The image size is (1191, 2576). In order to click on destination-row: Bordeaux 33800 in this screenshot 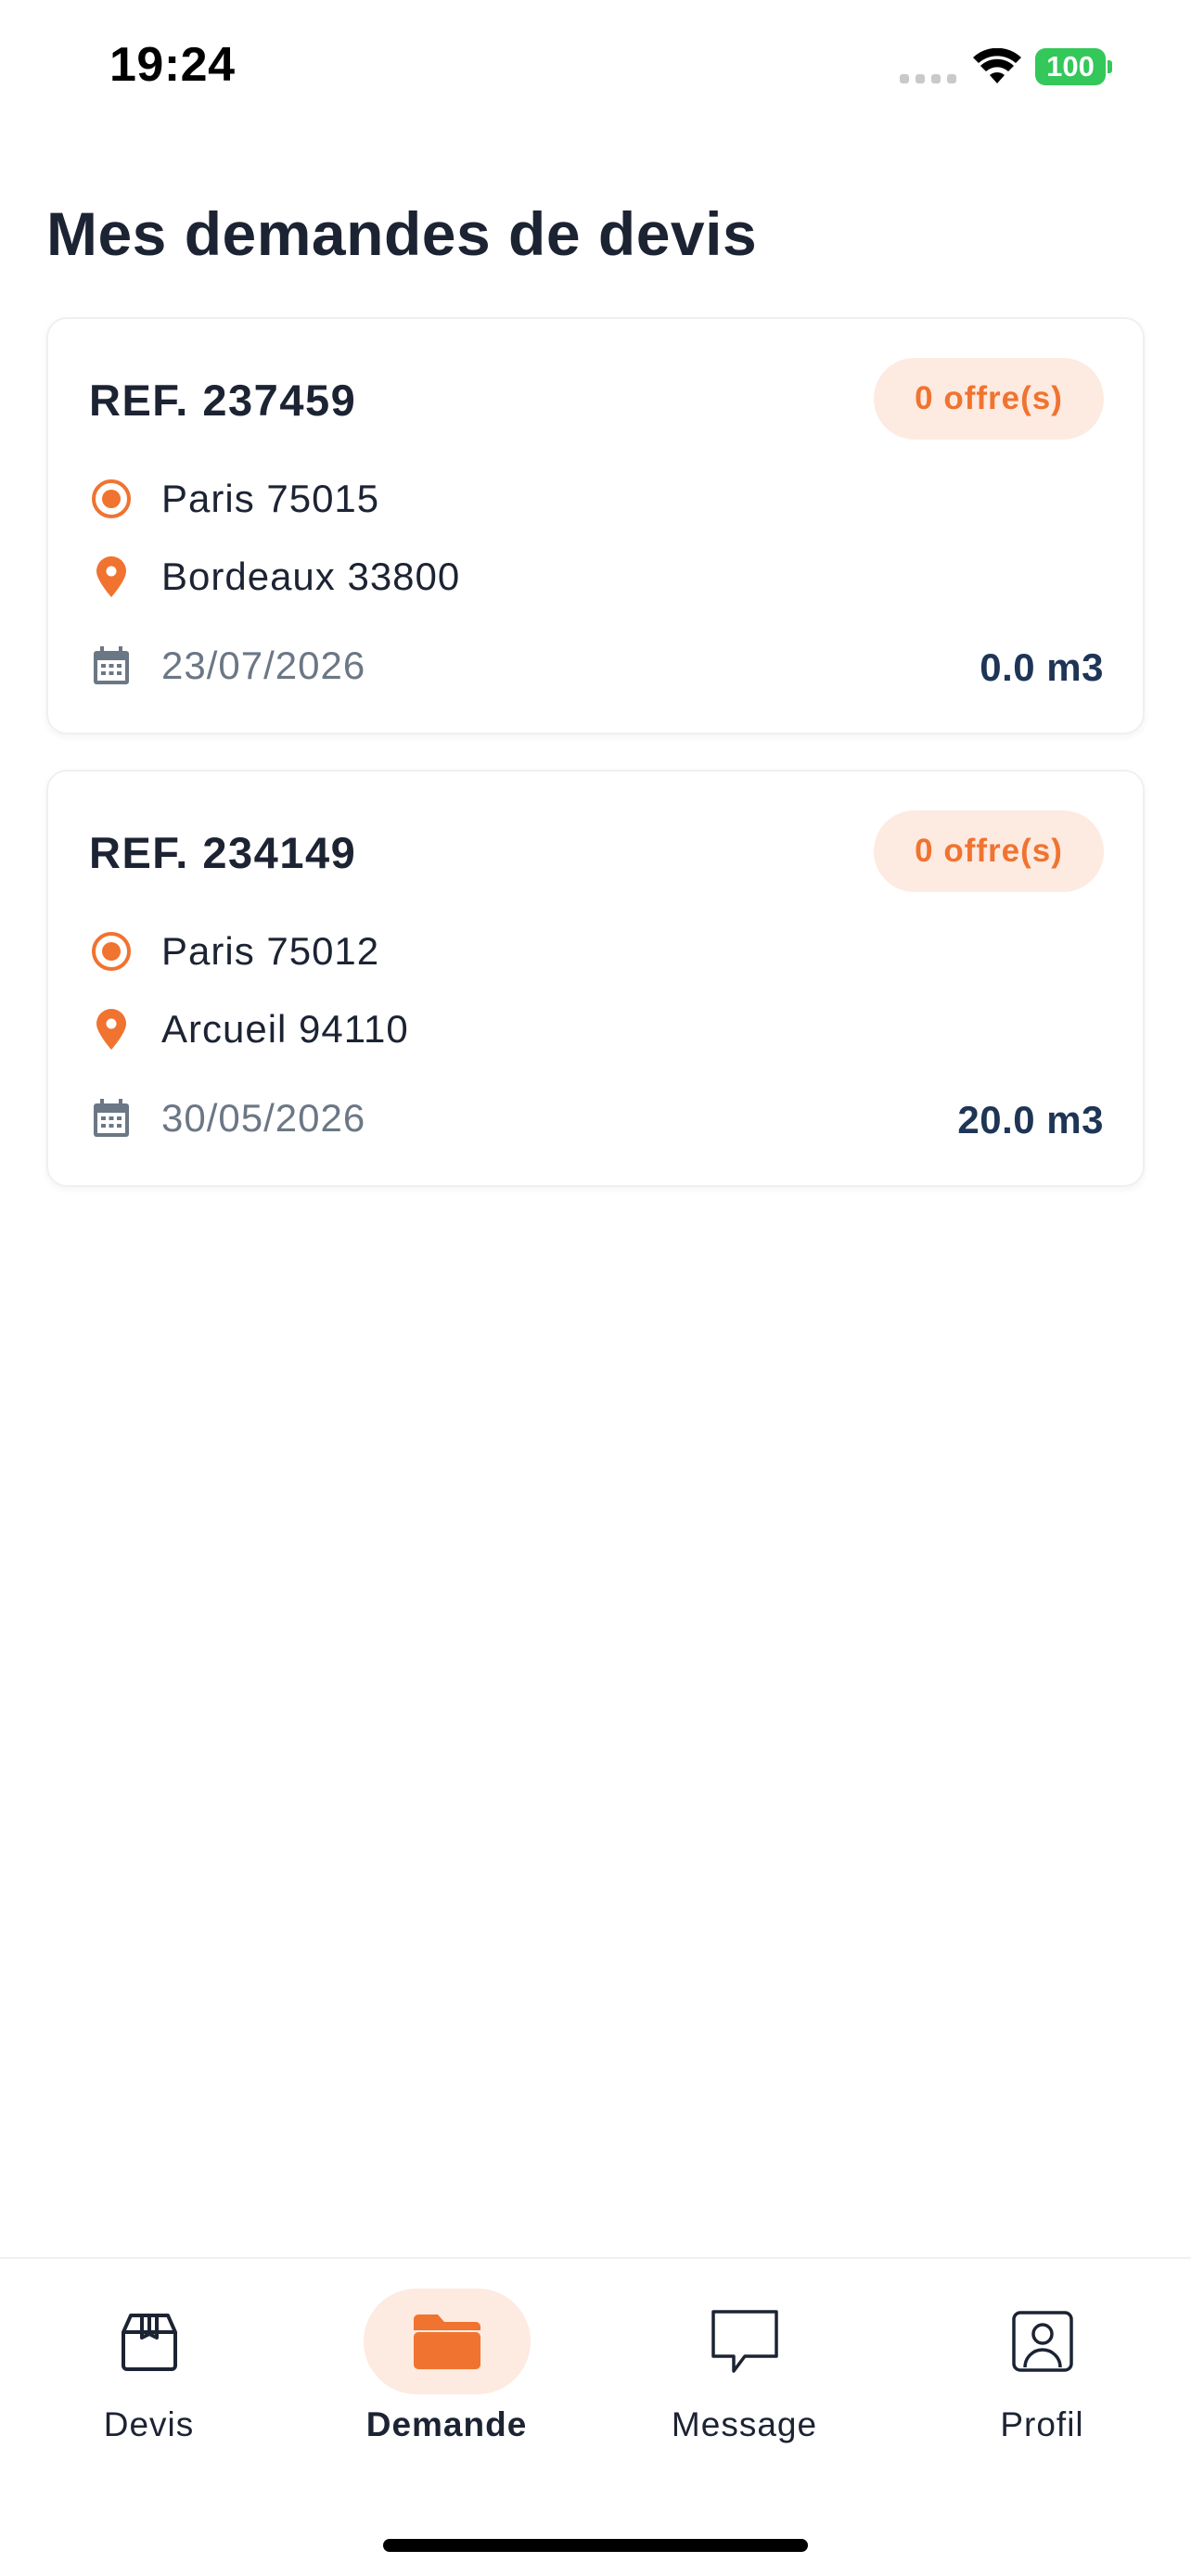, I will do `click(274, 577)`.